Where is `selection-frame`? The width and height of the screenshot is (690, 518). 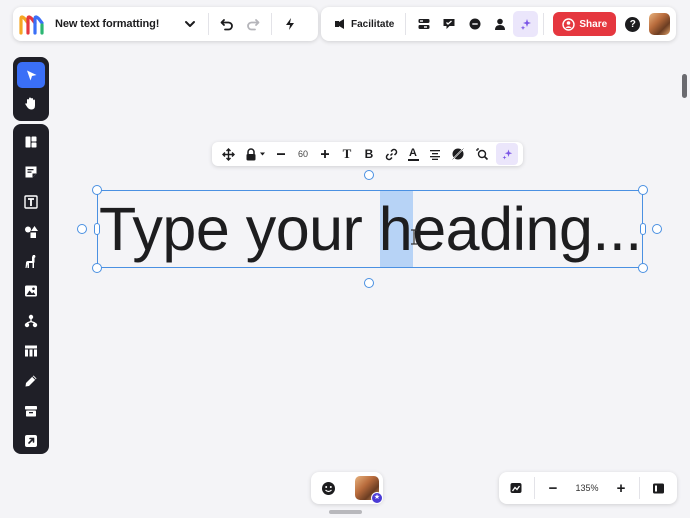 selection-frame is located at coordinates (370, 229).